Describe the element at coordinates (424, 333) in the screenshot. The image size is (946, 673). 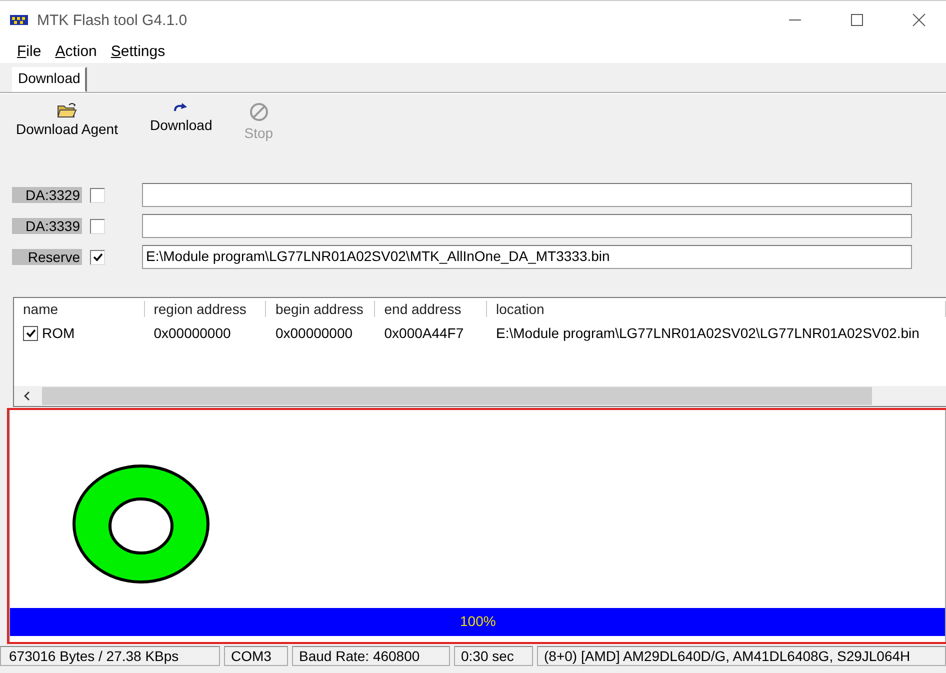
I see `table-cell-text: 0x000A44F7` at that location.